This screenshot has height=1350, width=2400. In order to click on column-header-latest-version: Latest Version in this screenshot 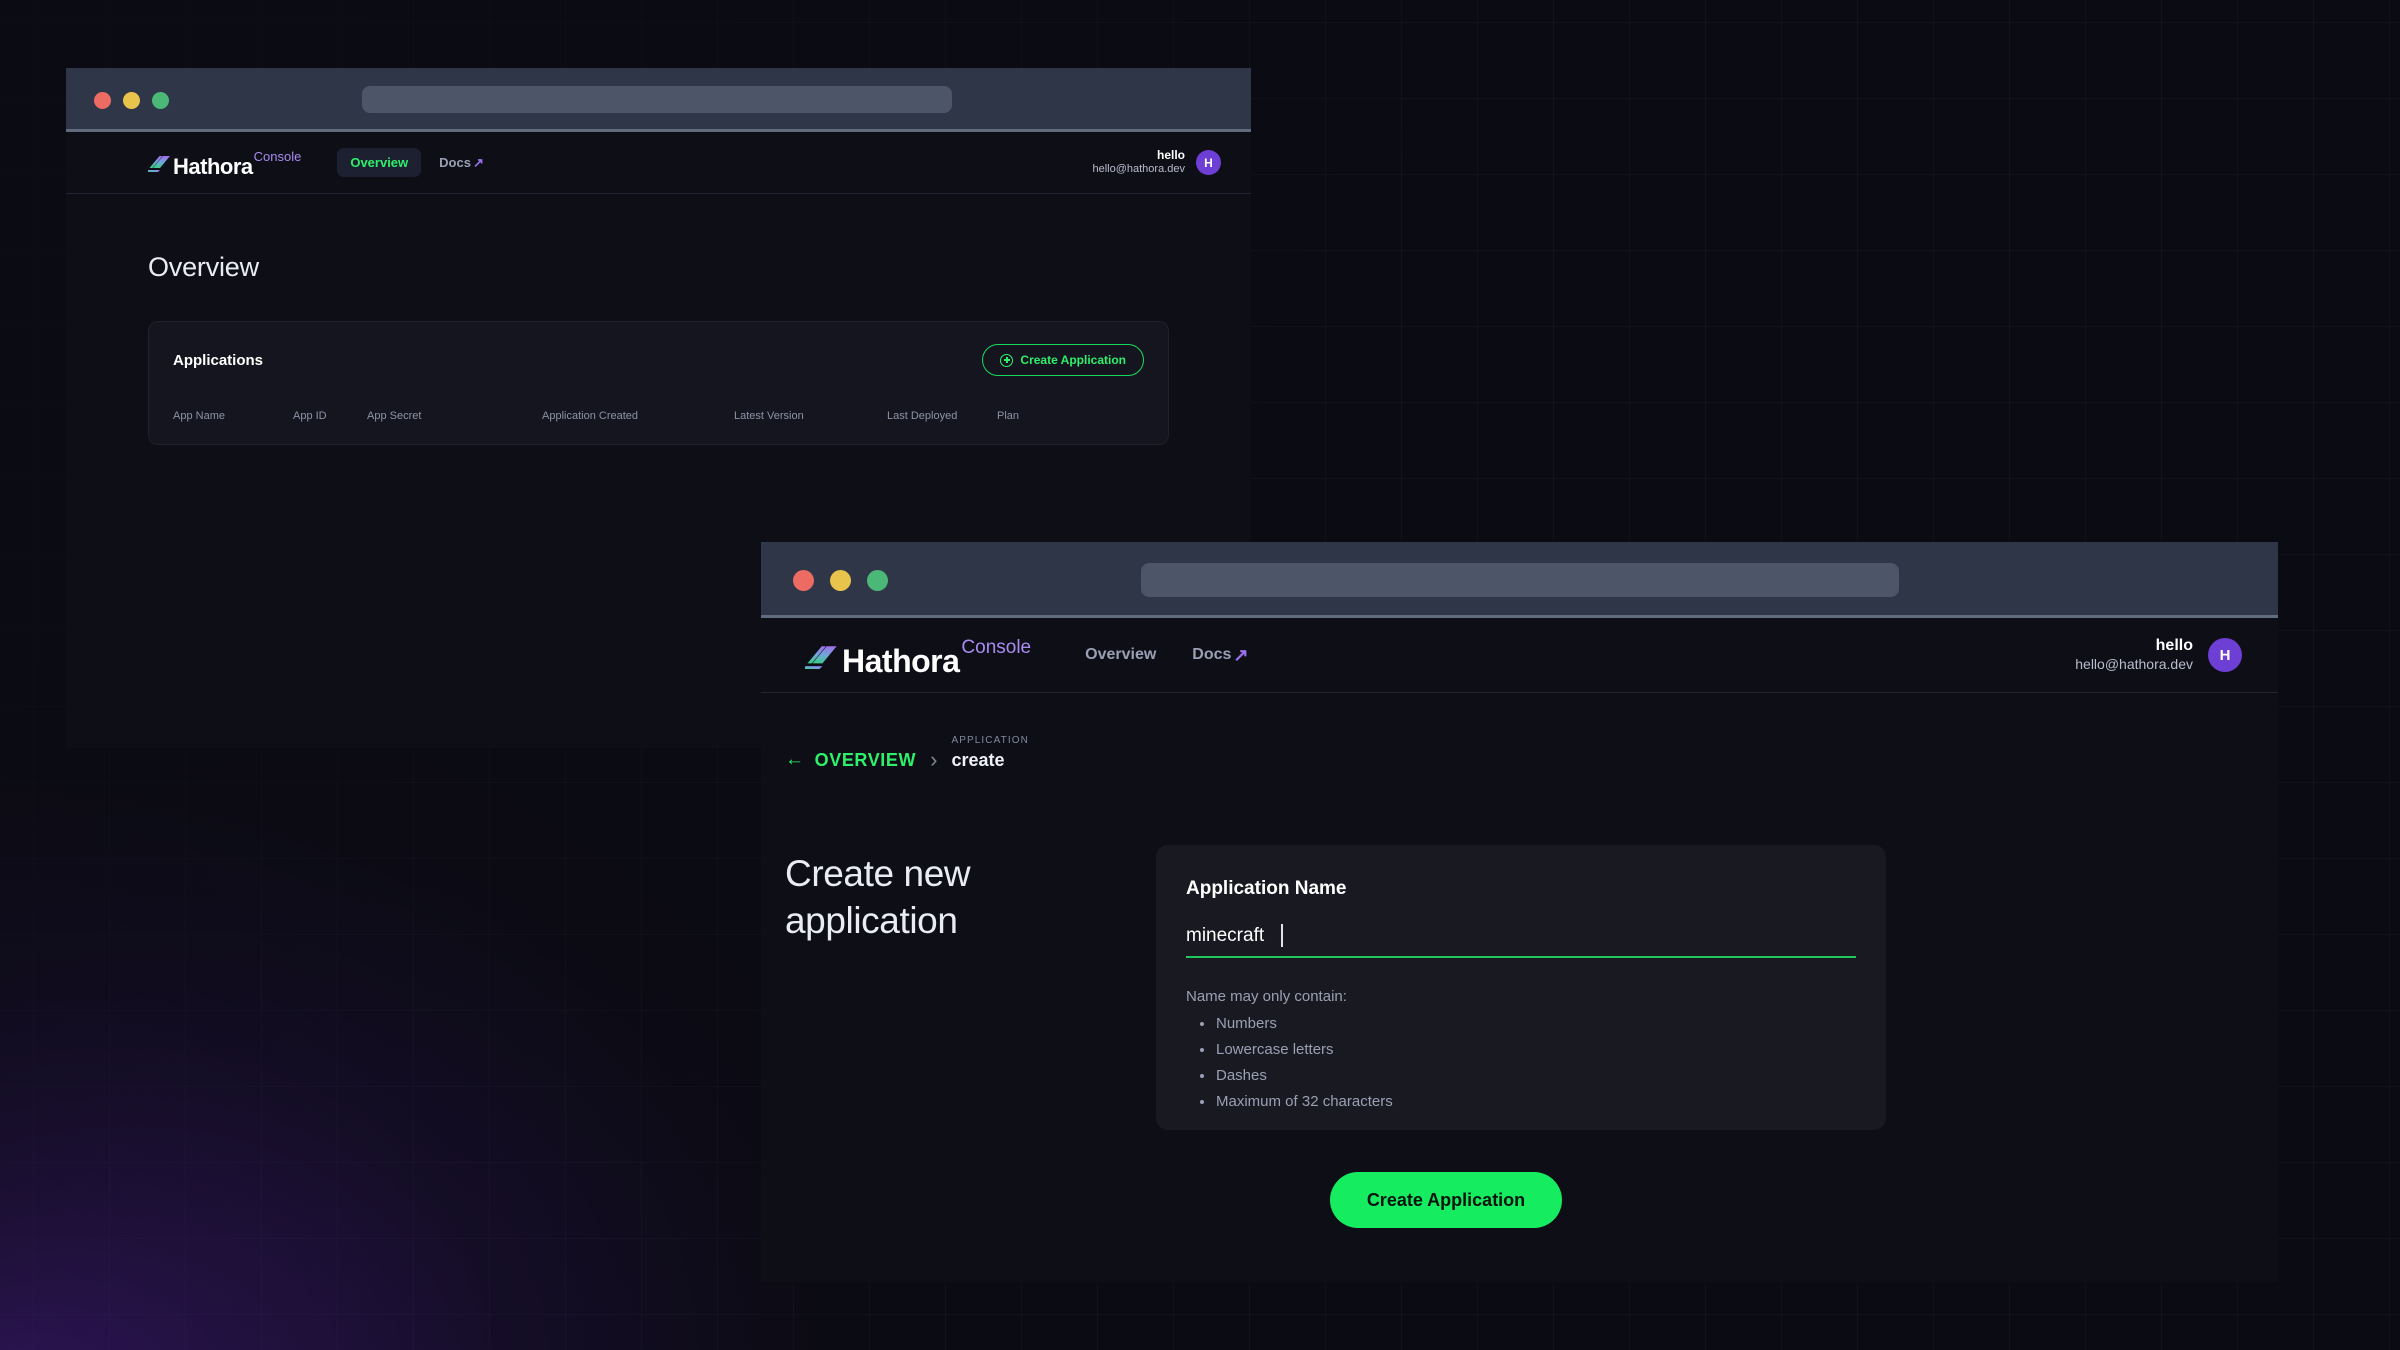, I will do `click(769, 416)`.